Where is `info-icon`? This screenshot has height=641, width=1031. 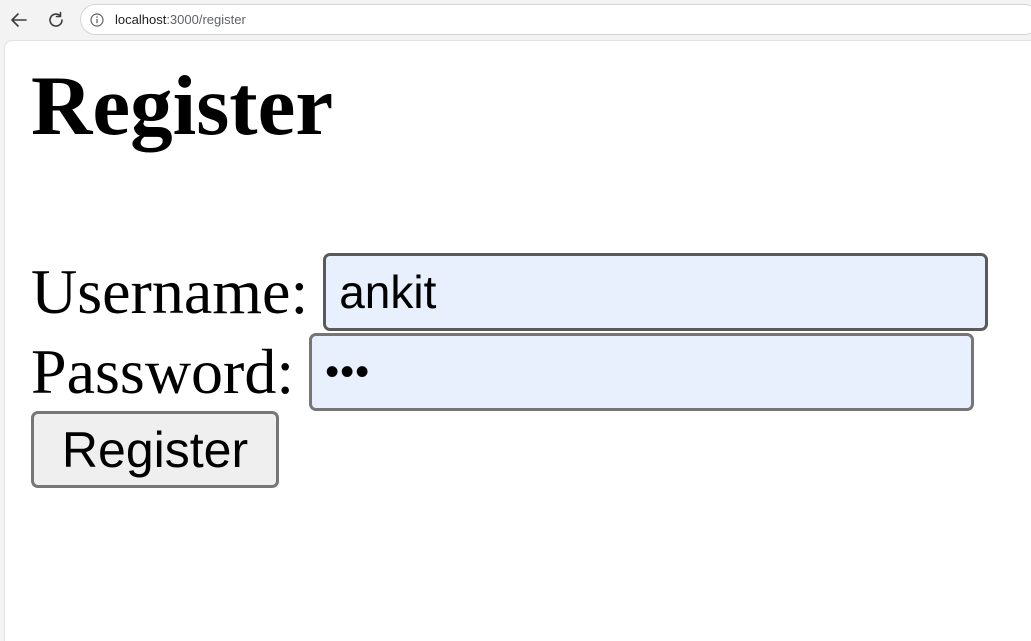
info-icon is located at coordinates (97, 19).